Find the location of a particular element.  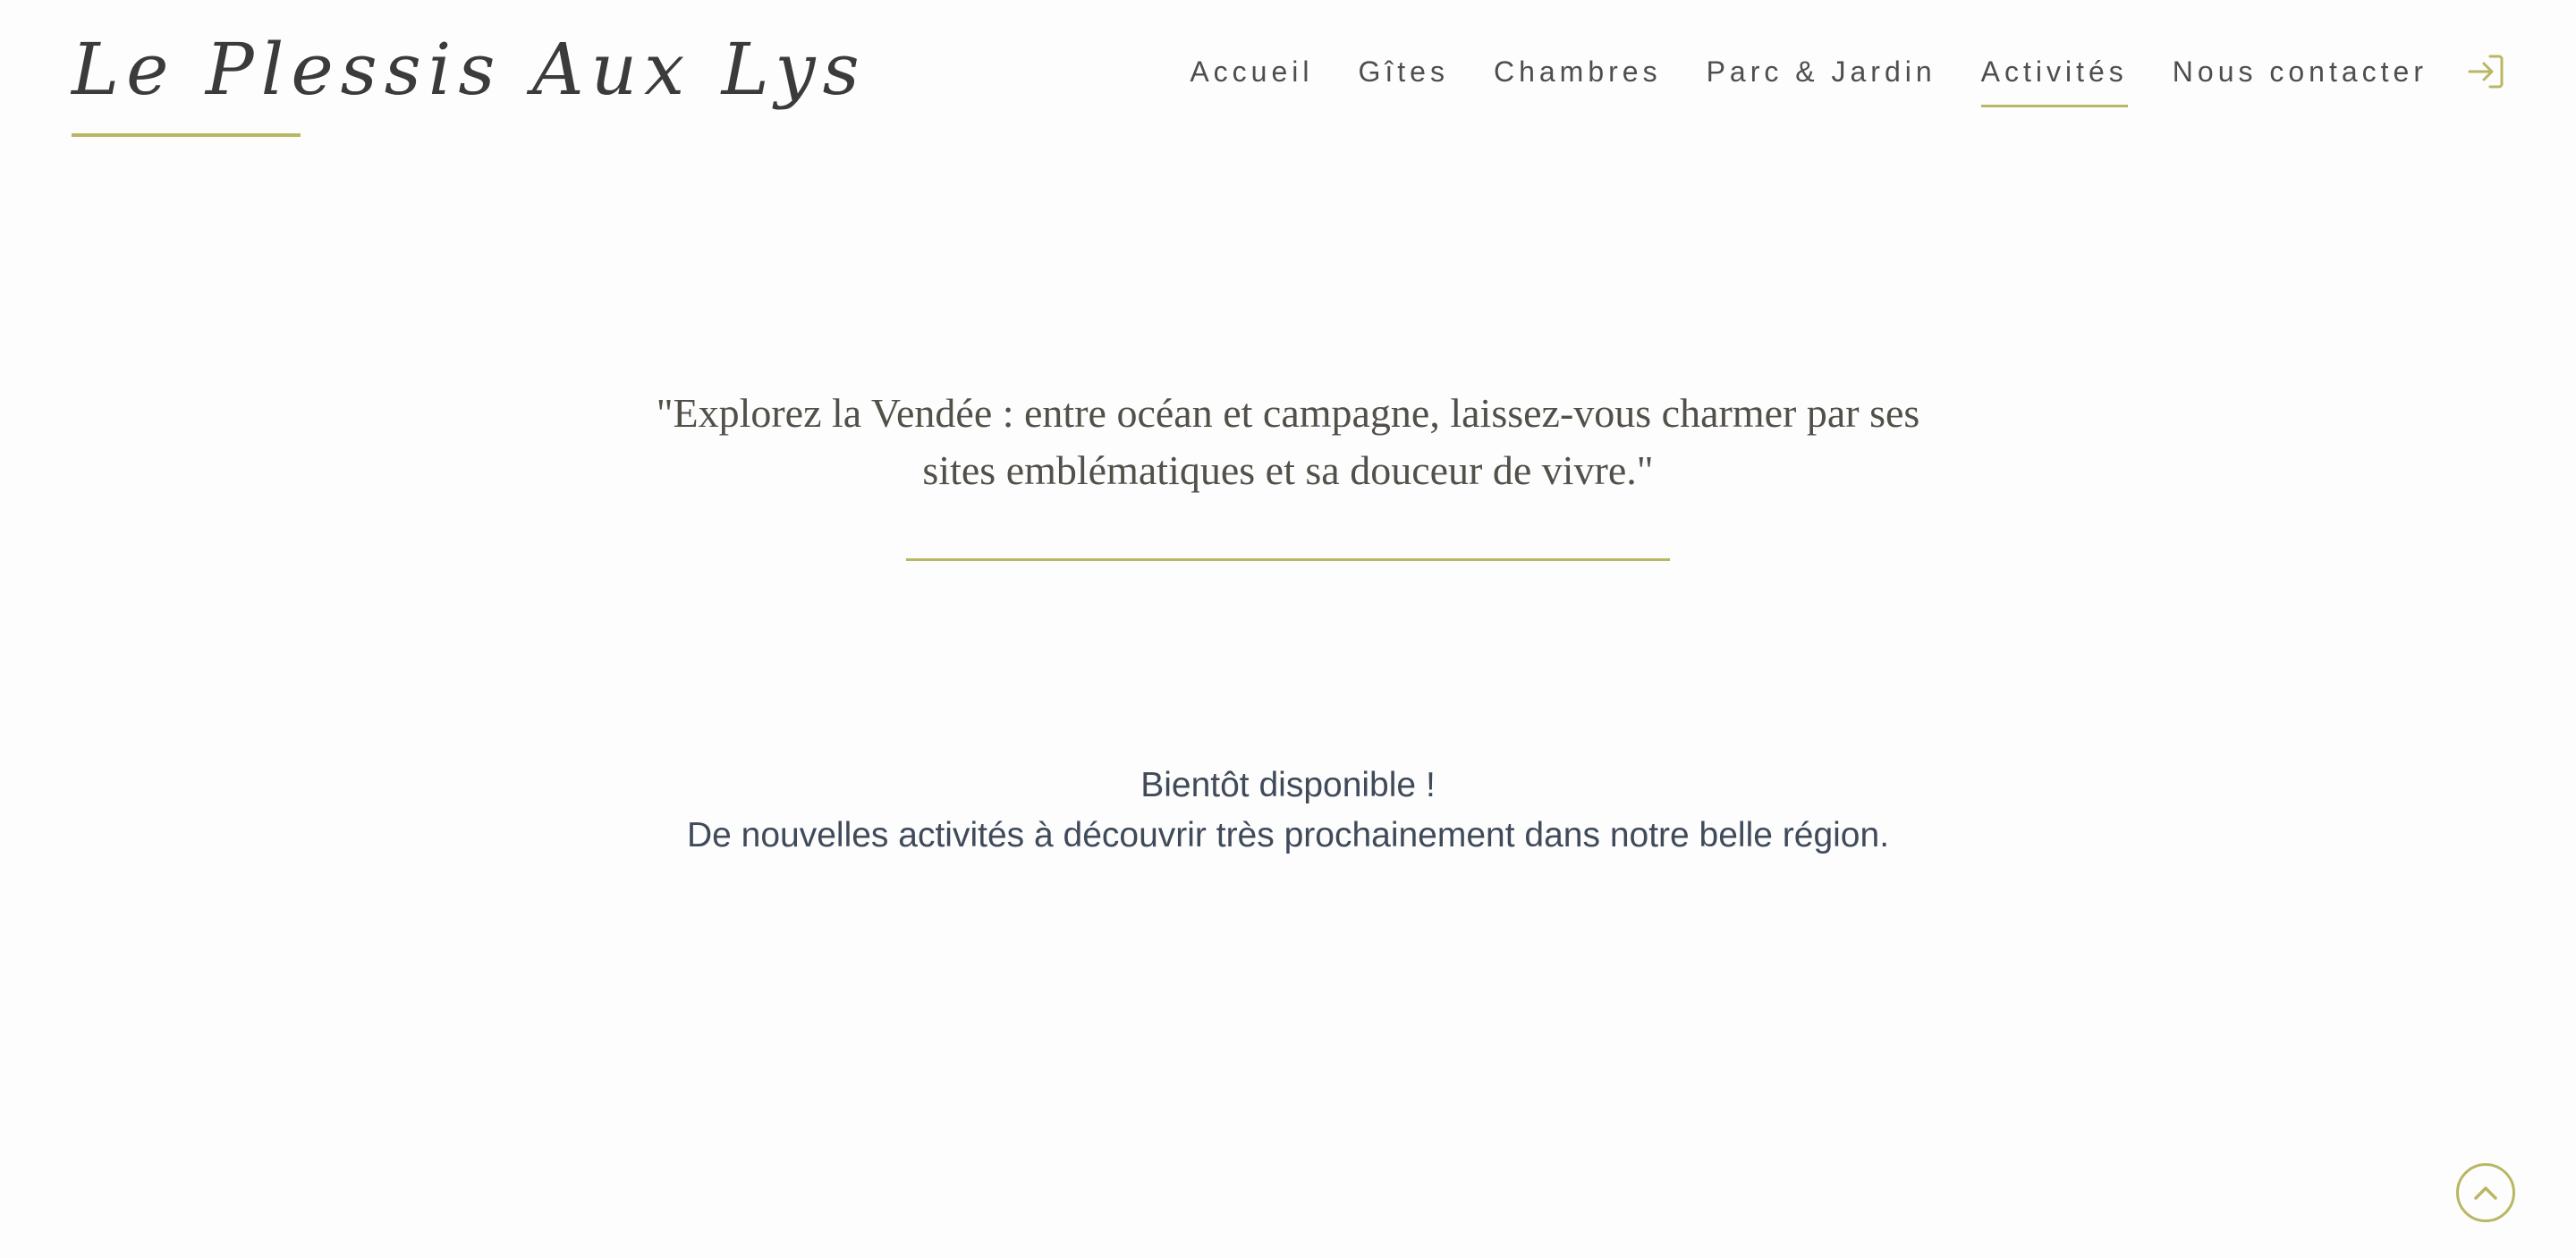

scroll-to-top-button is located at coordinates (2485, 1192).